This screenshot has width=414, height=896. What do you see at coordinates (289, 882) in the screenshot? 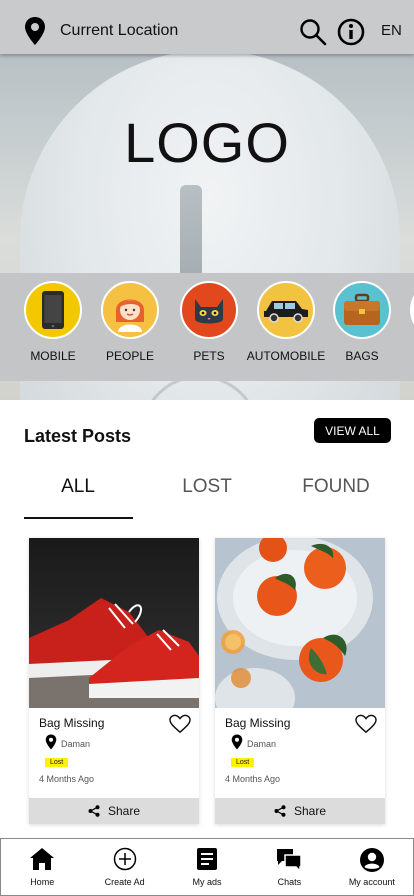
I see `nav-label: Chats` at bounding box center [289, 882].